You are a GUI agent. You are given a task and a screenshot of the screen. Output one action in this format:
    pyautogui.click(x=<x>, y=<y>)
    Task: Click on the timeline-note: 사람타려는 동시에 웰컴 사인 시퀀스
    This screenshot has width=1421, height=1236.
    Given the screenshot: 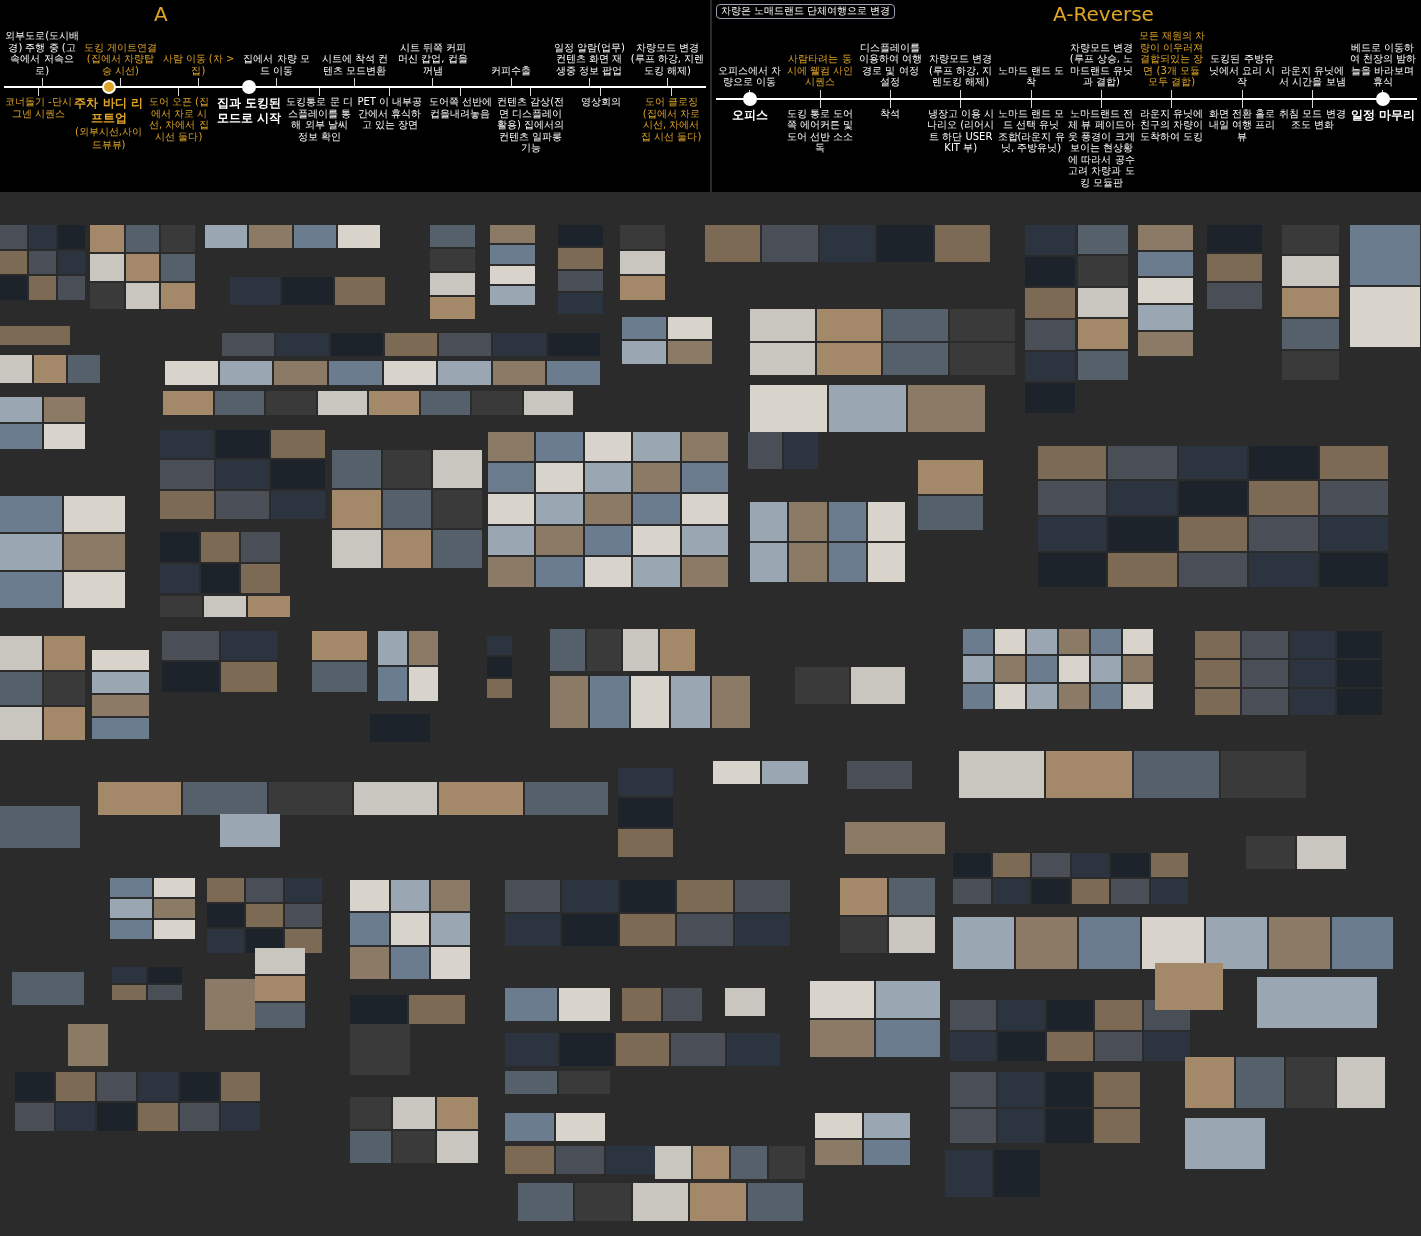 What is the action you would take?
    pyautogui.click(x=820, y=70)
    